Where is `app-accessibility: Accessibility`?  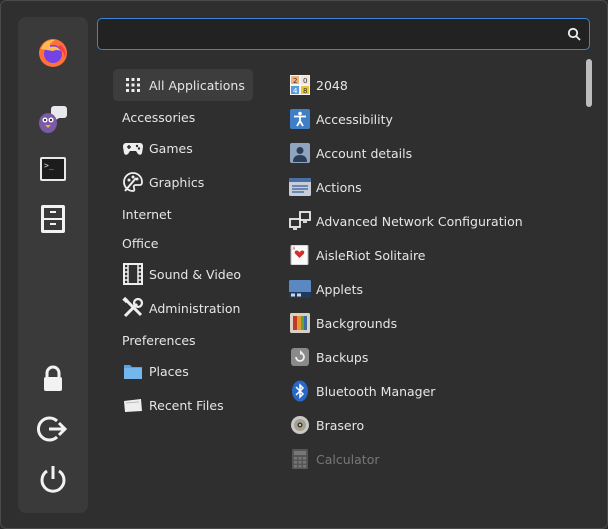 app-accessibility: Accessibility is located at coordinates (341, 119).